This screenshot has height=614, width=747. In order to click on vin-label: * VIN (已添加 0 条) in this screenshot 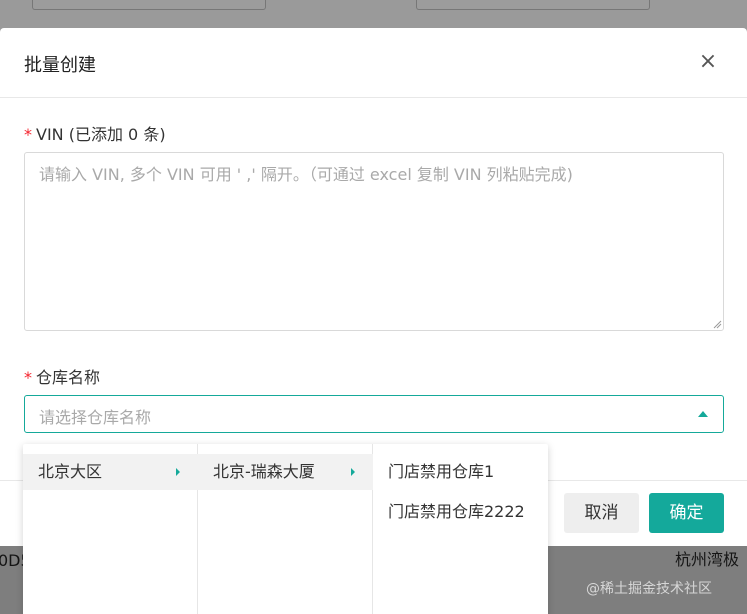, I will do `click(95, 133)`.